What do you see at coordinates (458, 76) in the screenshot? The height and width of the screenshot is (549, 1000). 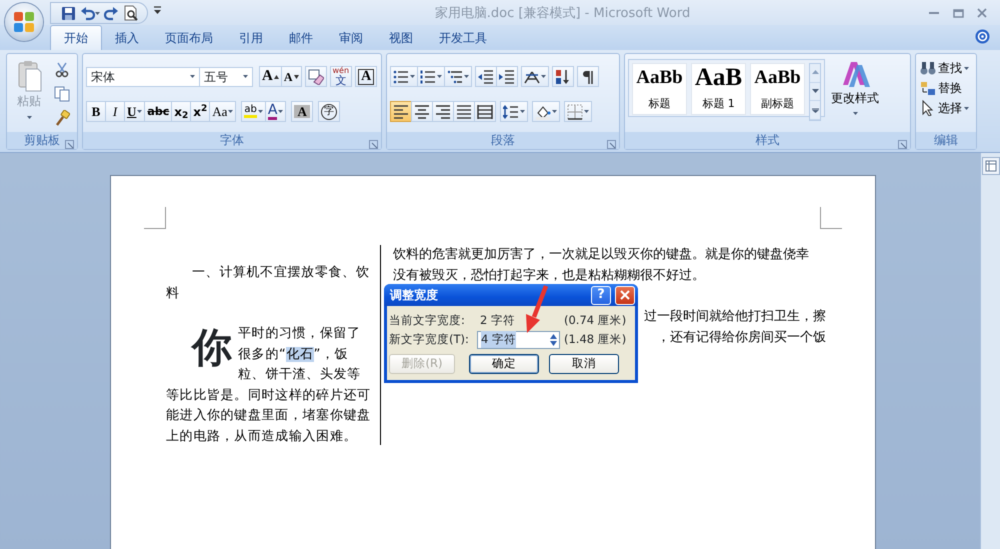 I see `multilevel-button` at bounding box center [458, 76].